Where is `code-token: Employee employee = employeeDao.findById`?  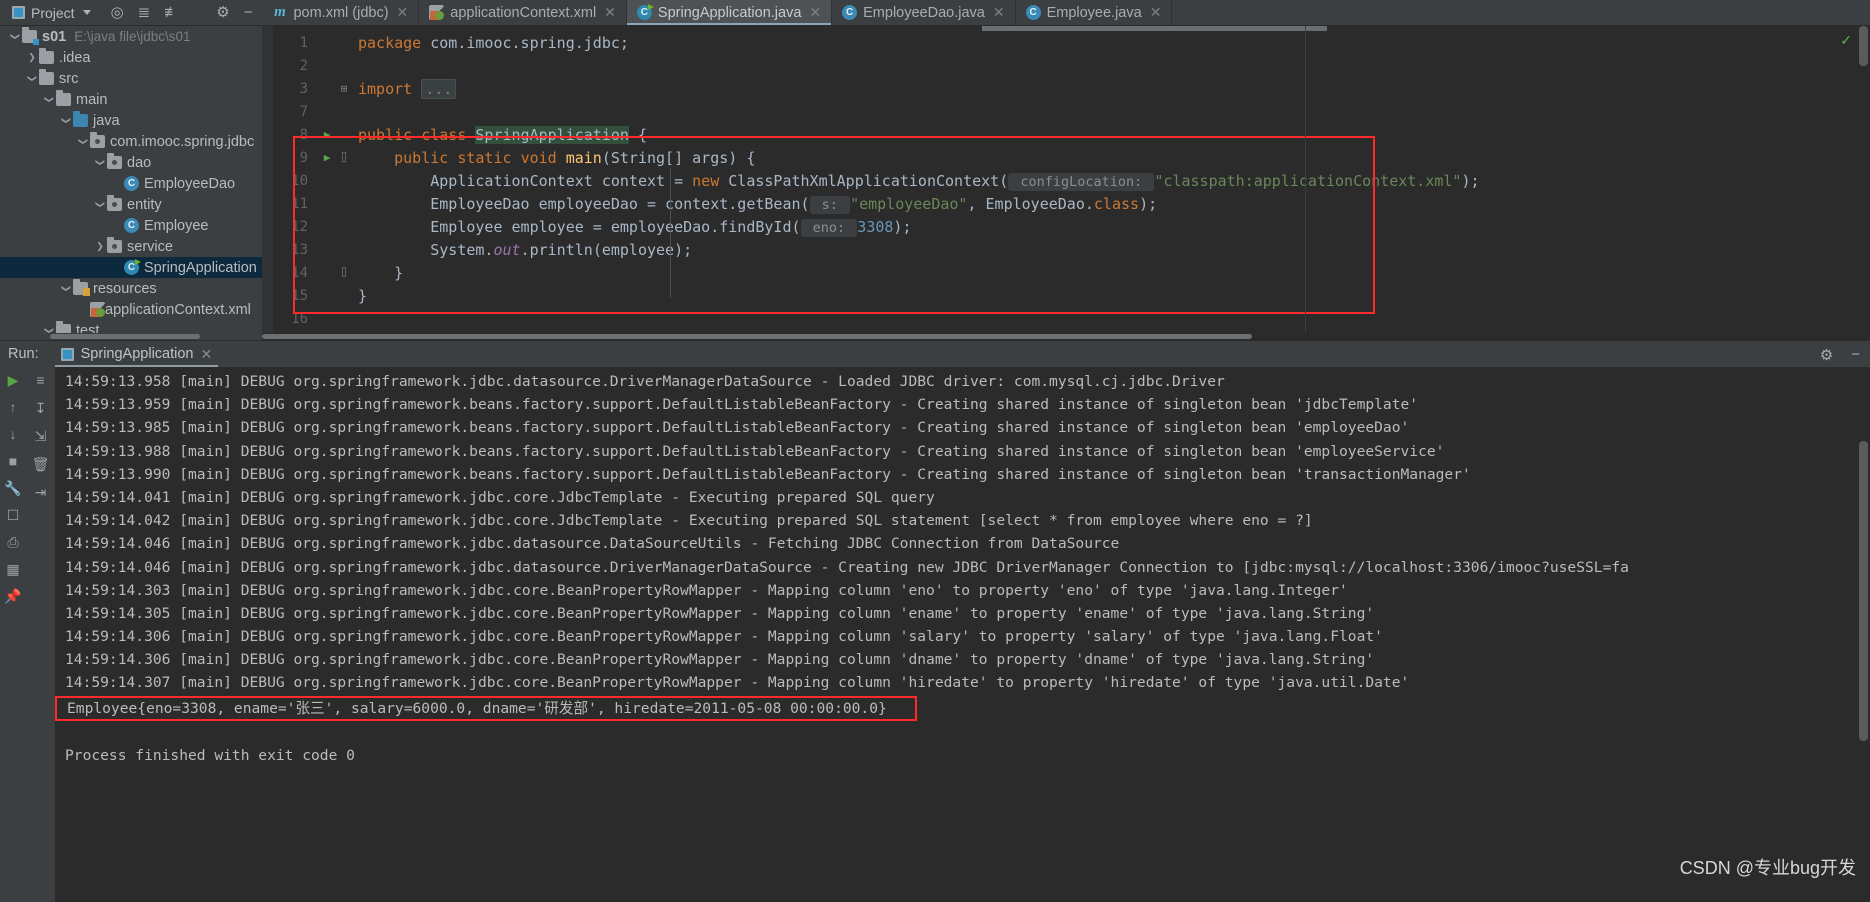
code-token: Employee employee = employeeDao.findById is located at coordinates (575, 226).